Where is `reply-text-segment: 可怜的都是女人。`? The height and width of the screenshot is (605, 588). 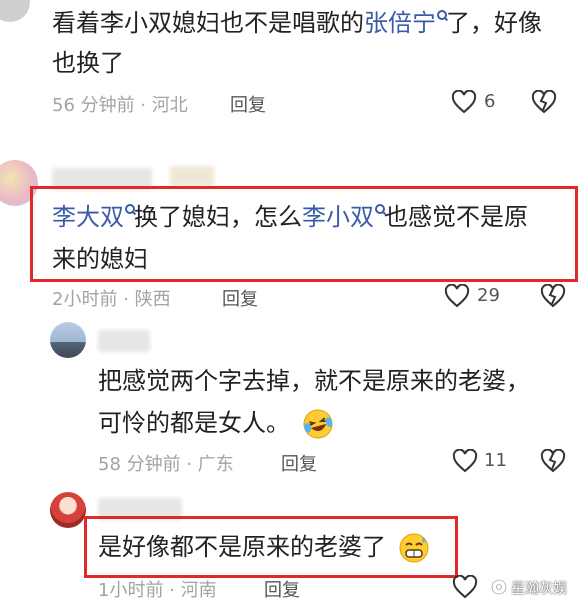 reply-text-segment: 可怜的都是女人。 is located at coordinates (194, 423).